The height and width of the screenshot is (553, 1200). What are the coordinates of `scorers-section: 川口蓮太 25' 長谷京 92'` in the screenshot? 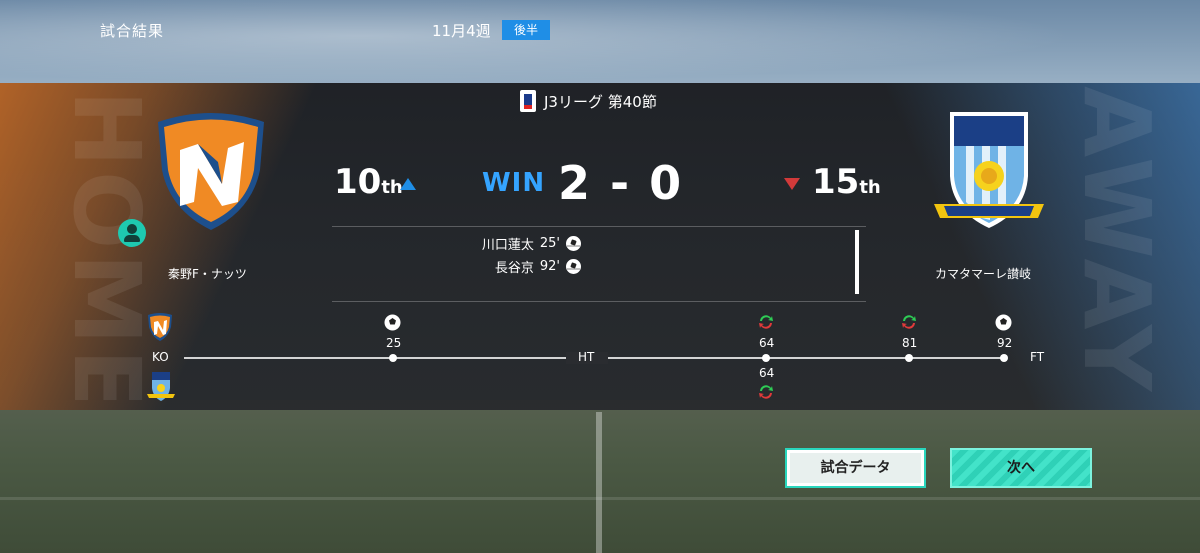 It's located at (599, 264).